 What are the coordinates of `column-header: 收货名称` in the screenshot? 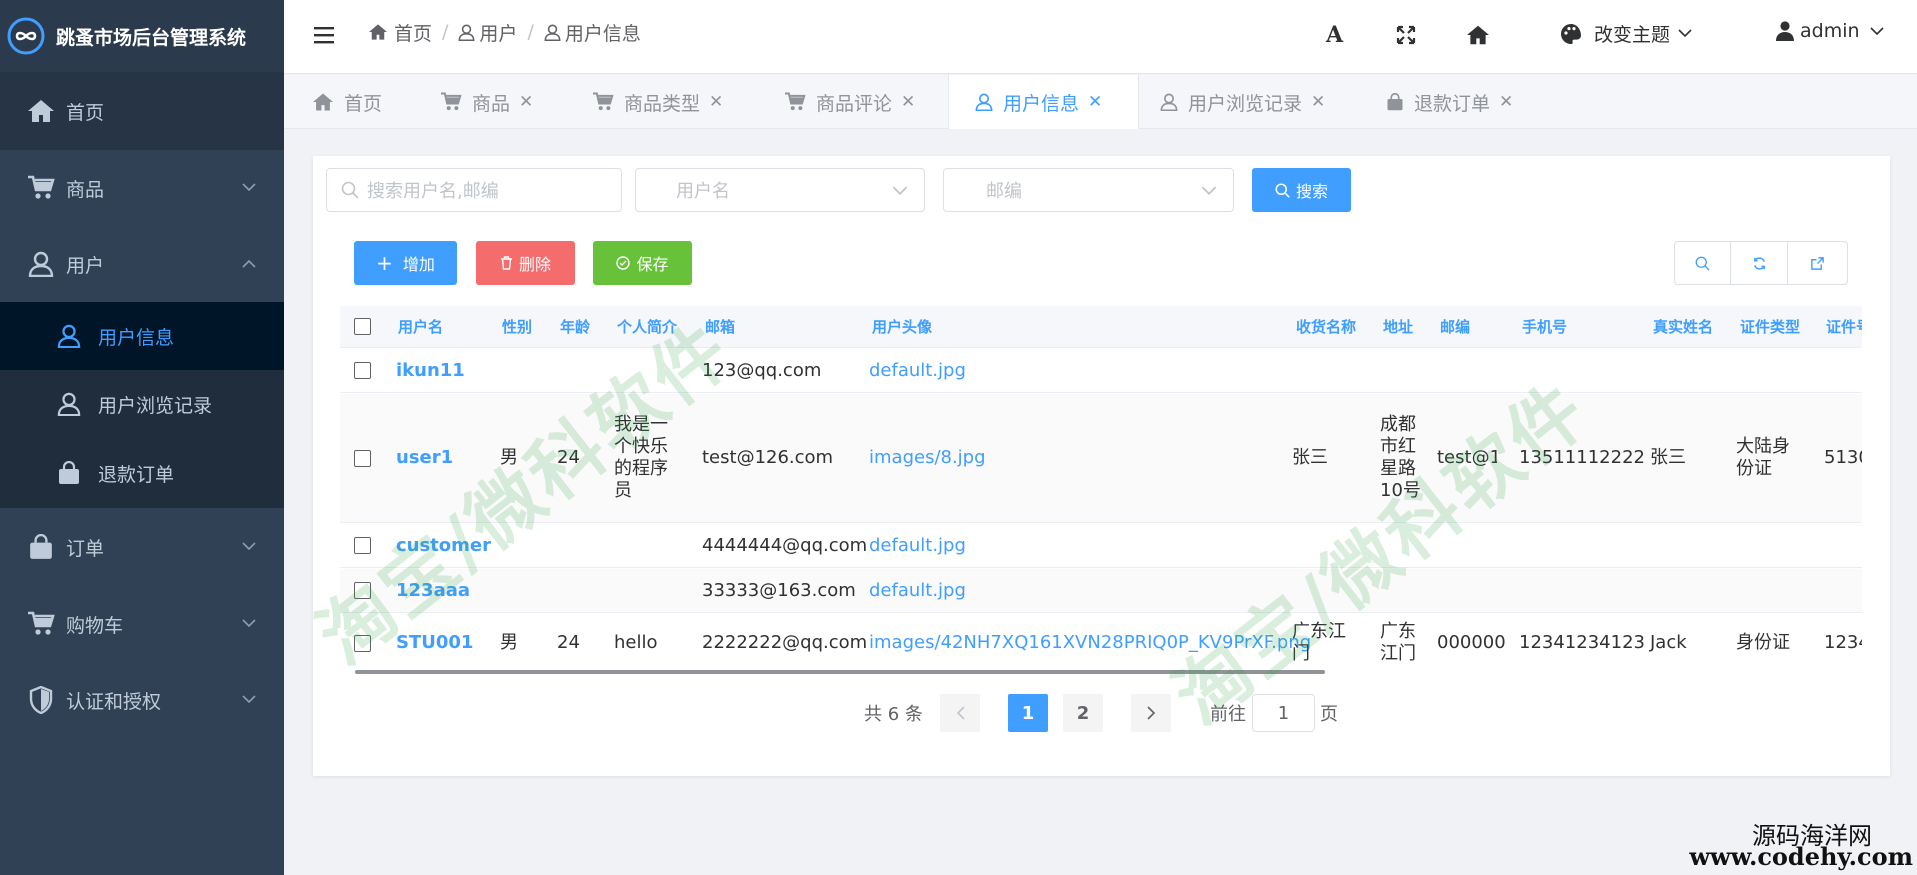 It's located at (1326, 327).